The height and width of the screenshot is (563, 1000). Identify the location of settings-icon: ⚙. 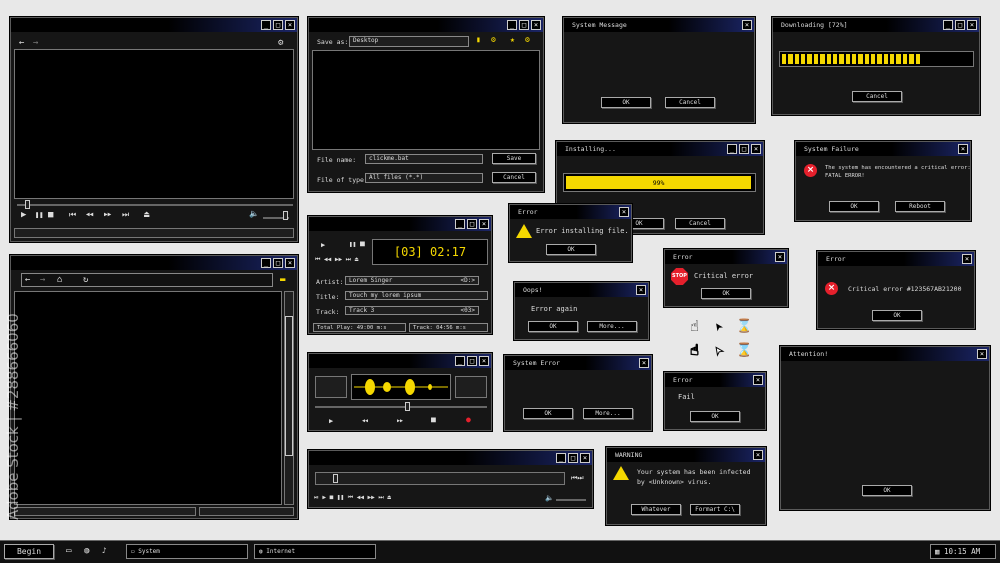
(493, 40).